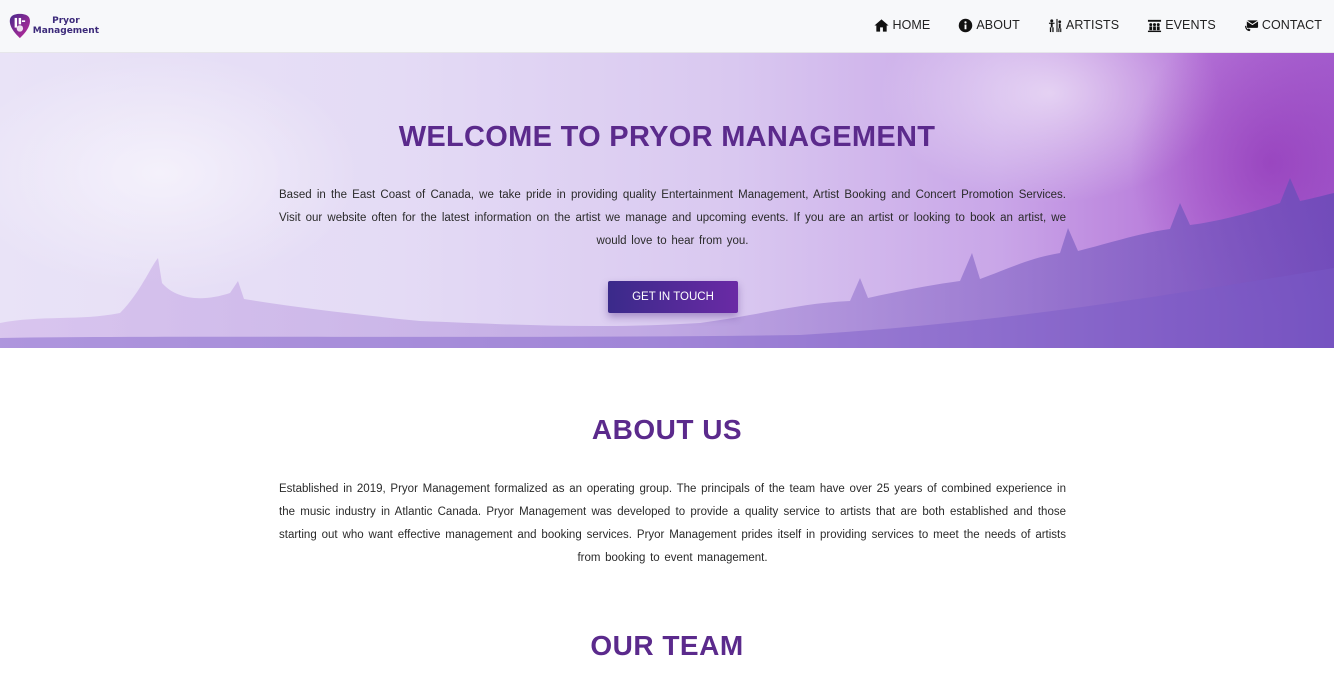  What do you see at coordinates (19, 25) in the screenshot?
I see `guitar-pick-logo-icon` at bounding box center [19, 25].